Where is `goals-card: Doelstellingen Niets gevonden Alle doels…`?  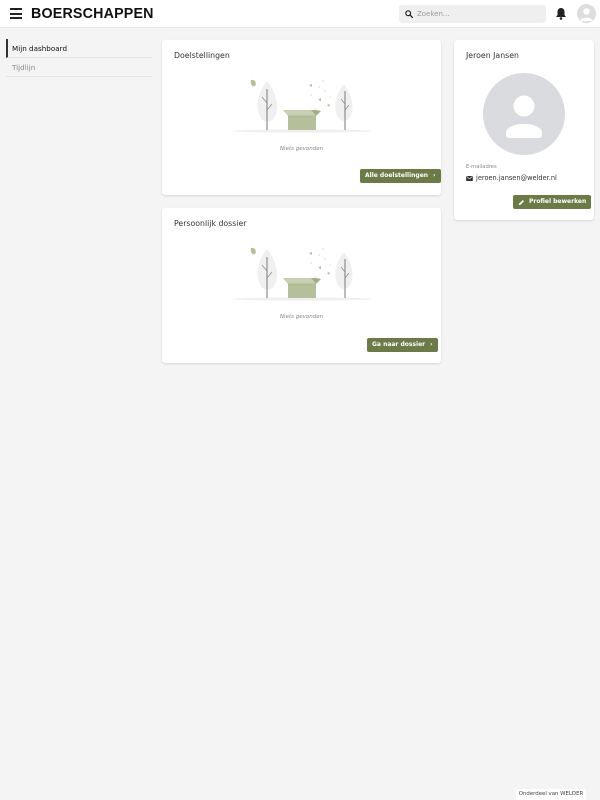
goals-card: Doelstellingen Niets gevonden Alle doels… is located at coordinates (301, 117).